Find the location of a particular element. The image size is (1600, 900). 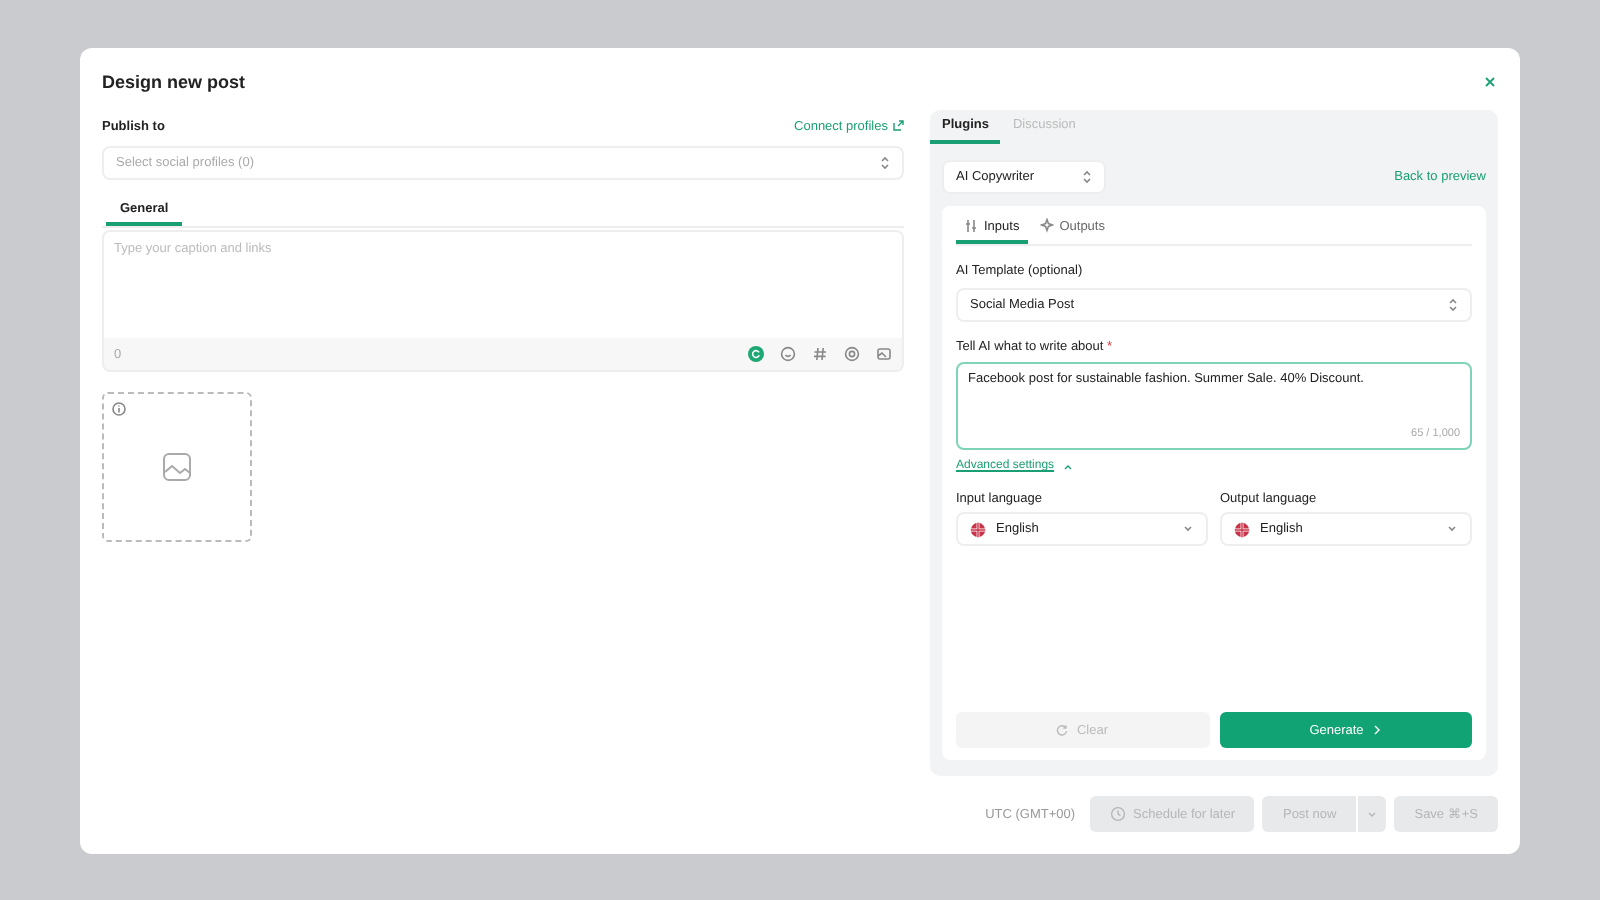

sparkle-icon is located at coordinates (1046, 226).